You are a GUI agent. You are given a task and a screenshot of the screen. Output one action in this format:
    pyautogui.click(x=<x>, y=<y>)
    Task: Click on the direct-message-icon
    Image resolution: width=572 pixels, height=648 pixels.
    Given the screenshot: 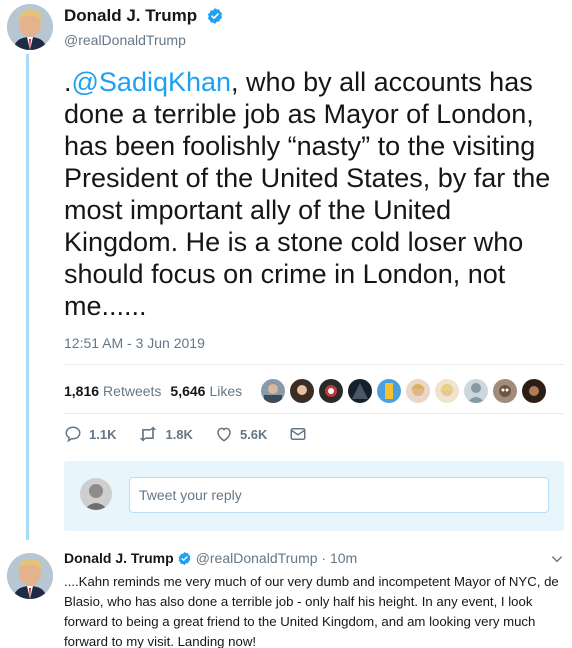 What is the action you would take?
    pyautogui.click(x=298, y=434)
    